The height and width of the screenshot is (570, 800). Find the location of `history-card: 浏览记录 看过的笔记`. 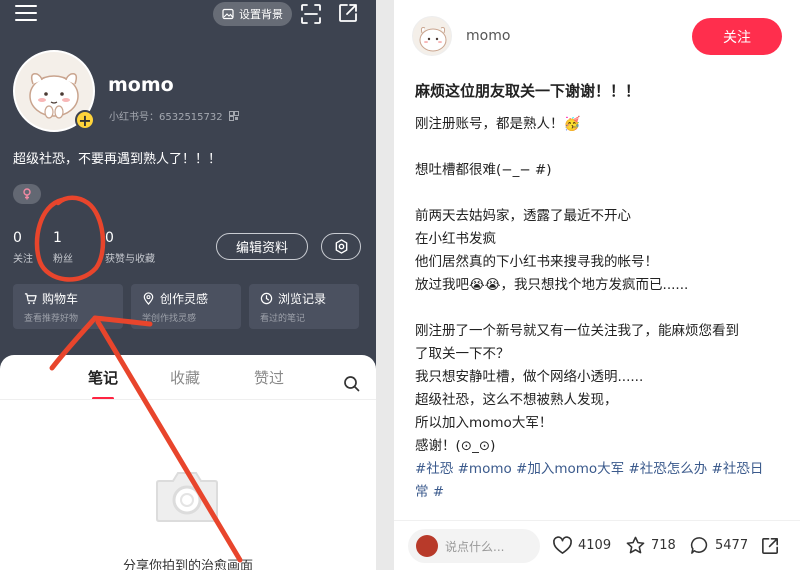

history-card: 浏览记录 看过的笔记 is located at coordinates (304, 306).